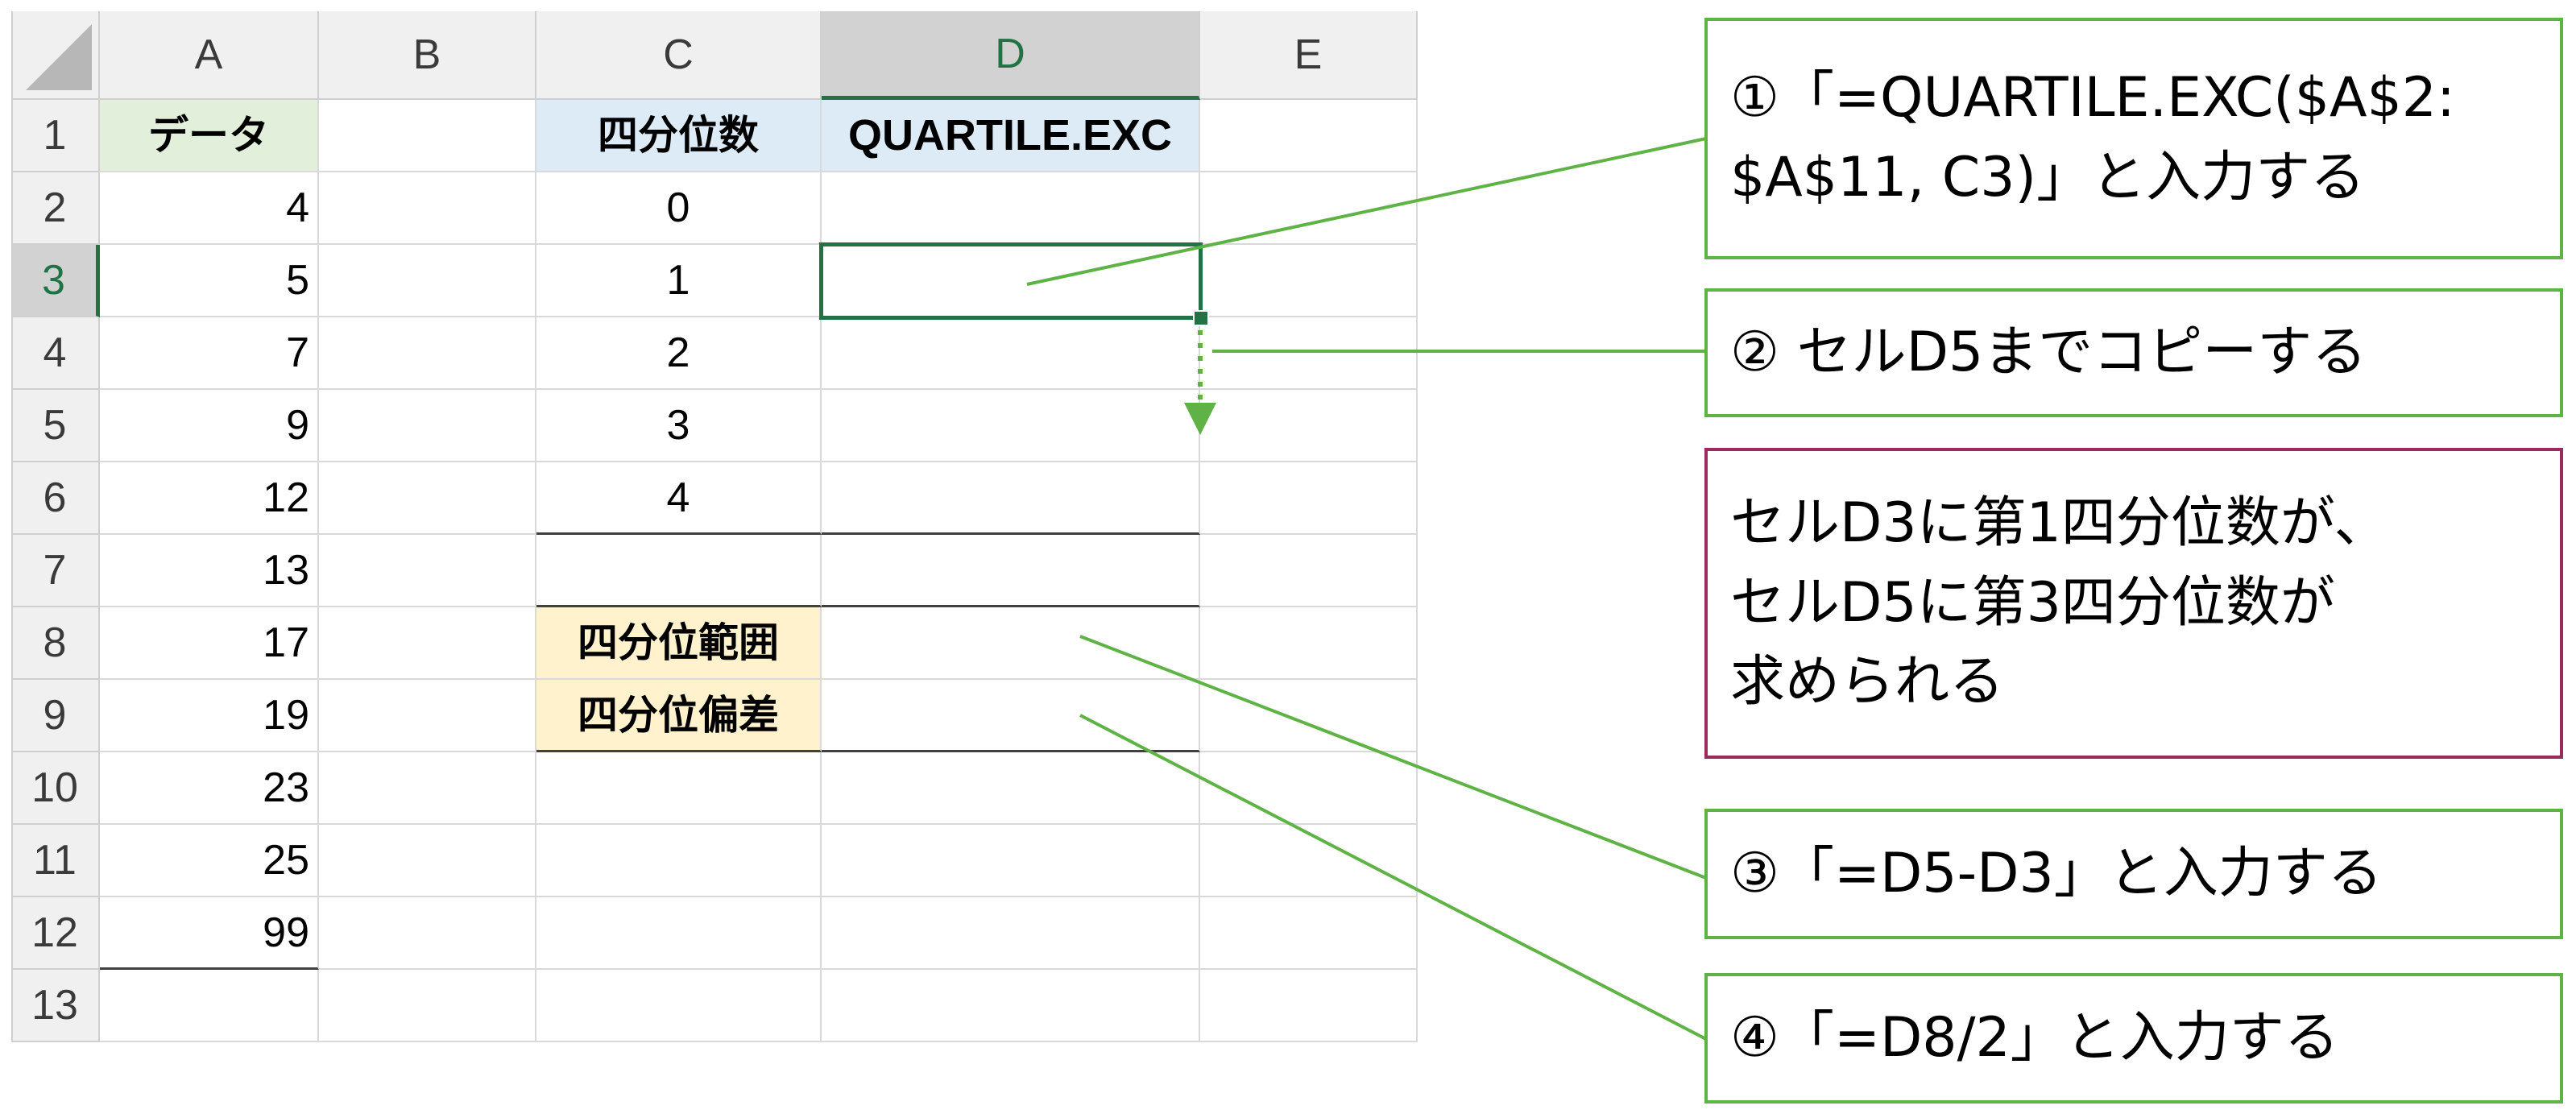 This screenshot has width=2576, height=1118. What do you see at coordinates (2059, 523) in the screenshot?
I see `callout-note-line-1: セルD3に第1四分位数が、` at bounding box center [2059, 523].